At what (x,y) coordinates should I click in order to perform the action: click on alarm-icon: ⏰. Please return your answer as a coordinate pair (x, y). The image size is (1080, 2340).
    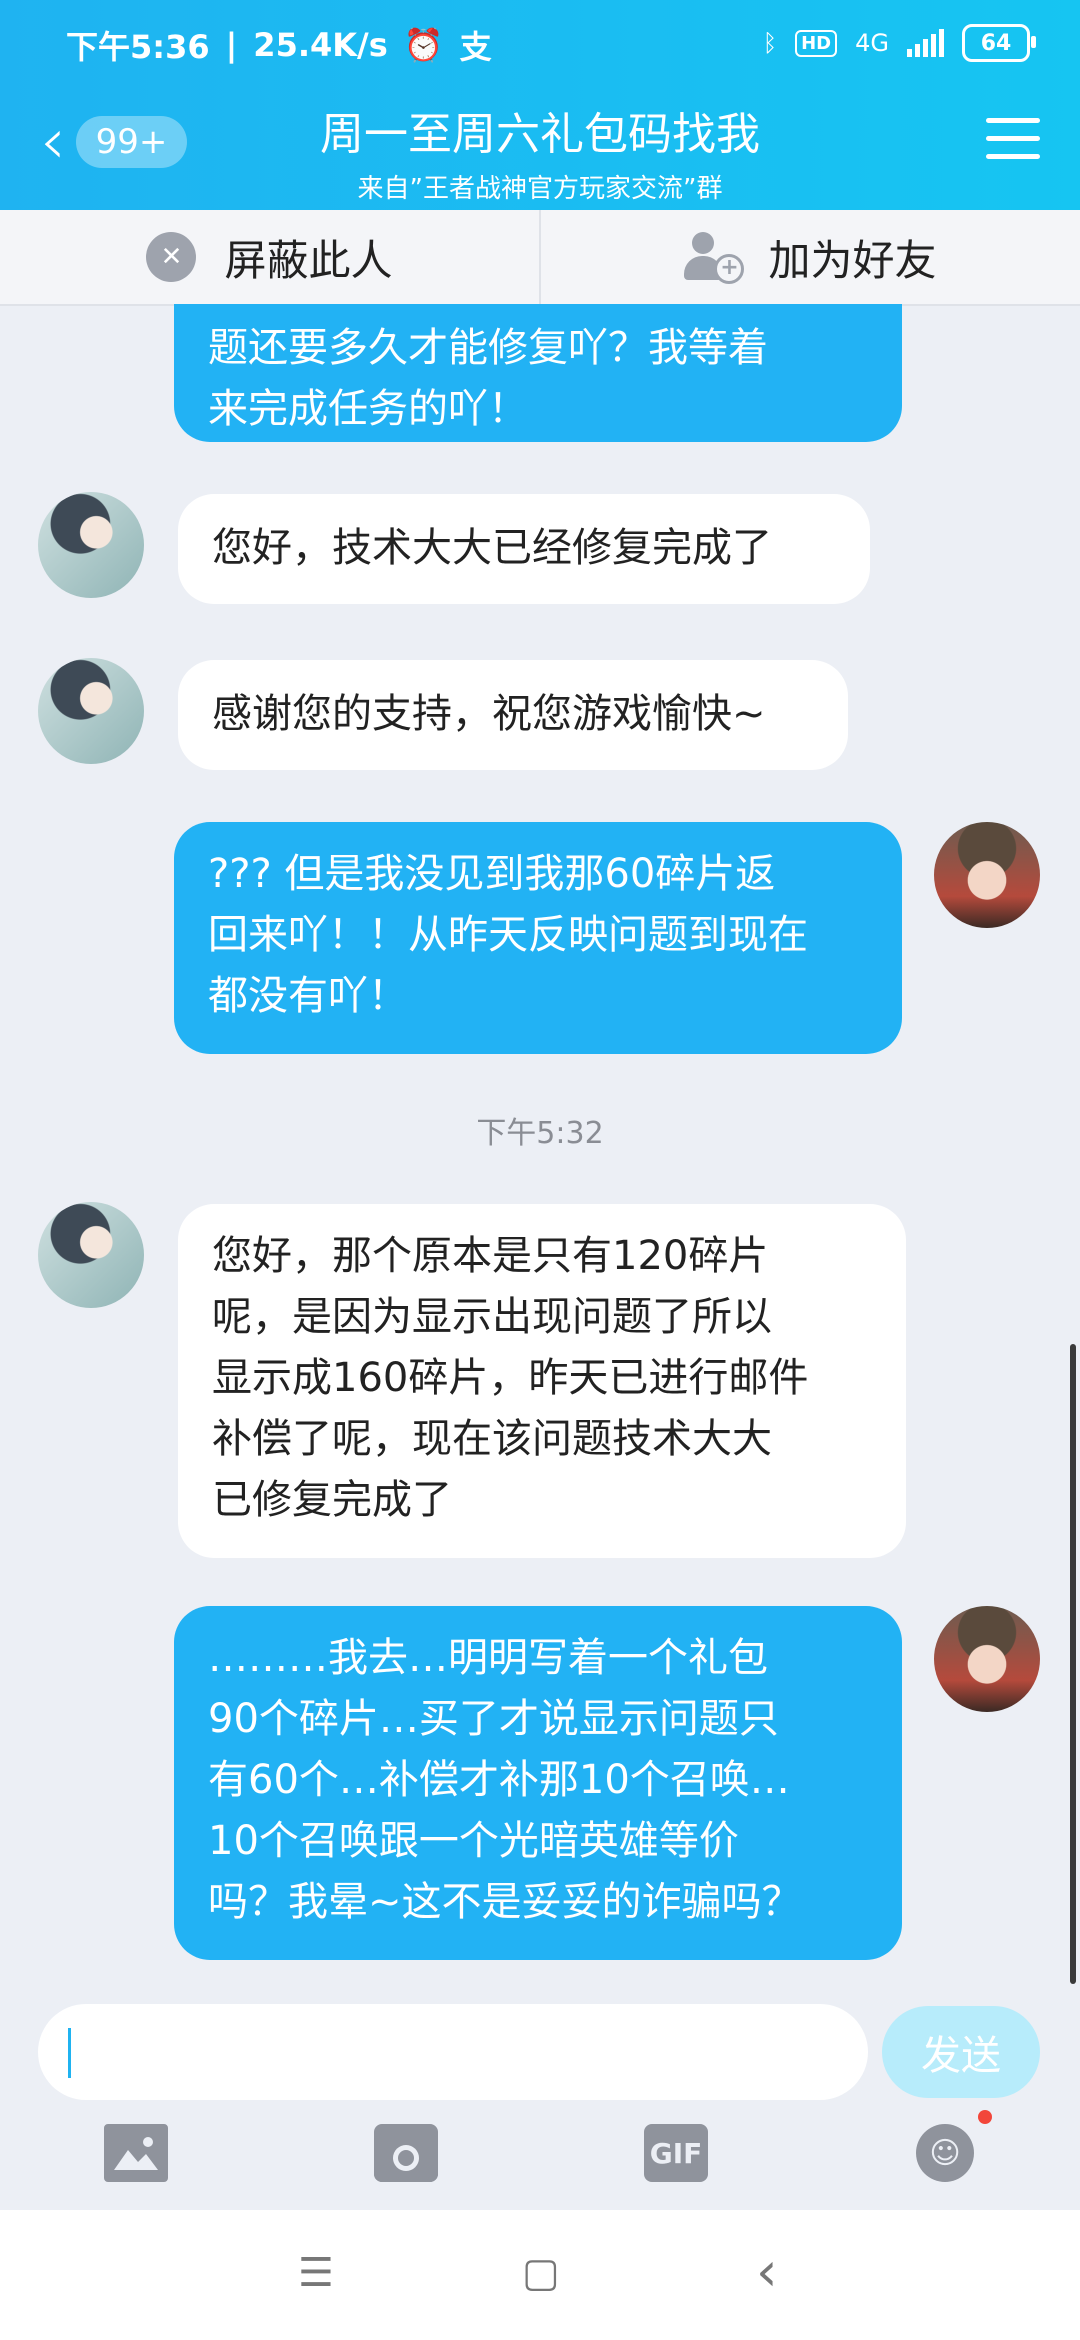
    Looking at the image, I should click on (423, 45).